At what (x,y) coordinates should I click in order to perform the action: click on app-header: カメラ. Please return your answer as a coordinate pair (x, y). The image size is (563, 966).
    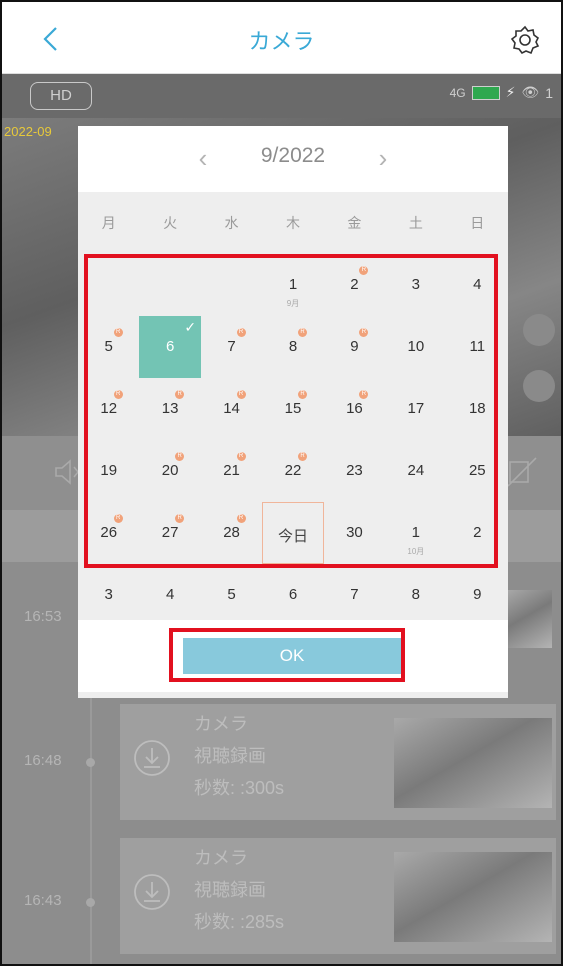
    Looking at the image, I should click on (281, 38).